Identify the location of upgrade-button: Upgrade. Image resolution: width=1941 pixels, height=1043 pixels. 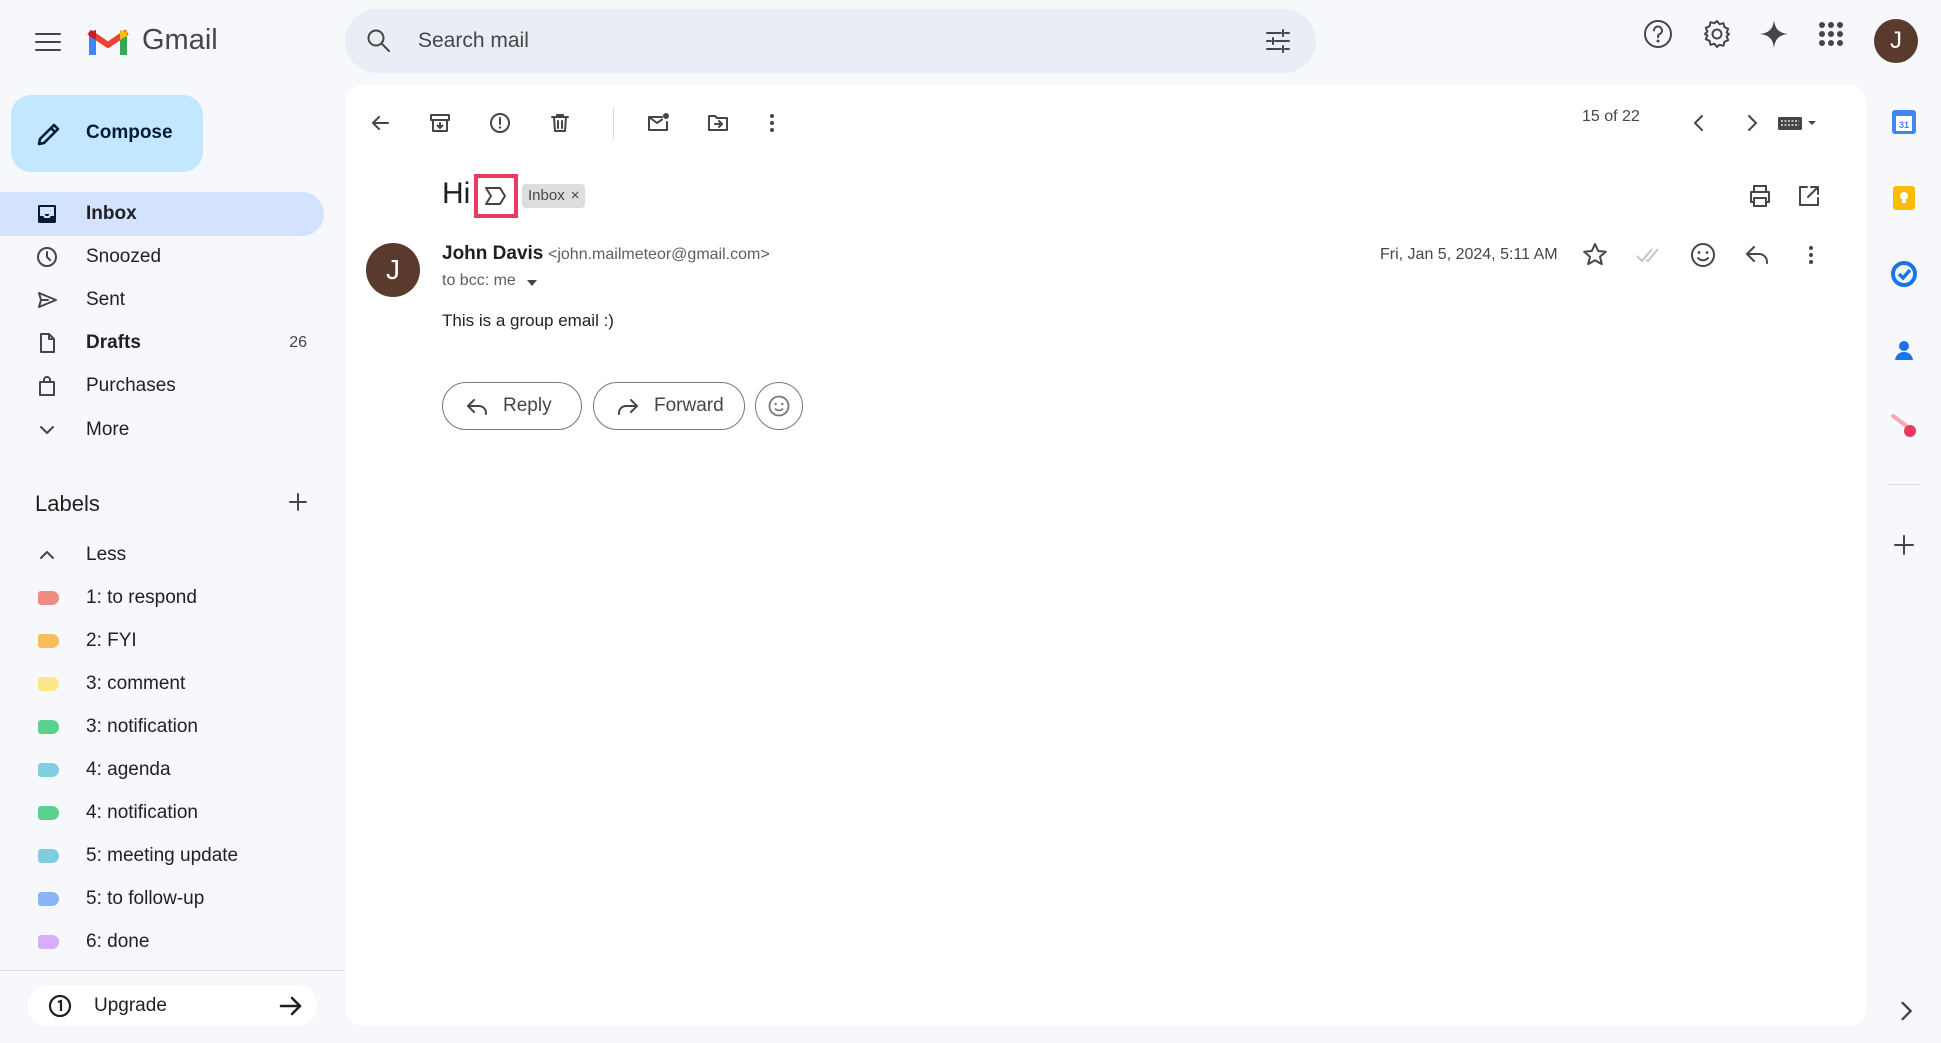
(172, 1005).